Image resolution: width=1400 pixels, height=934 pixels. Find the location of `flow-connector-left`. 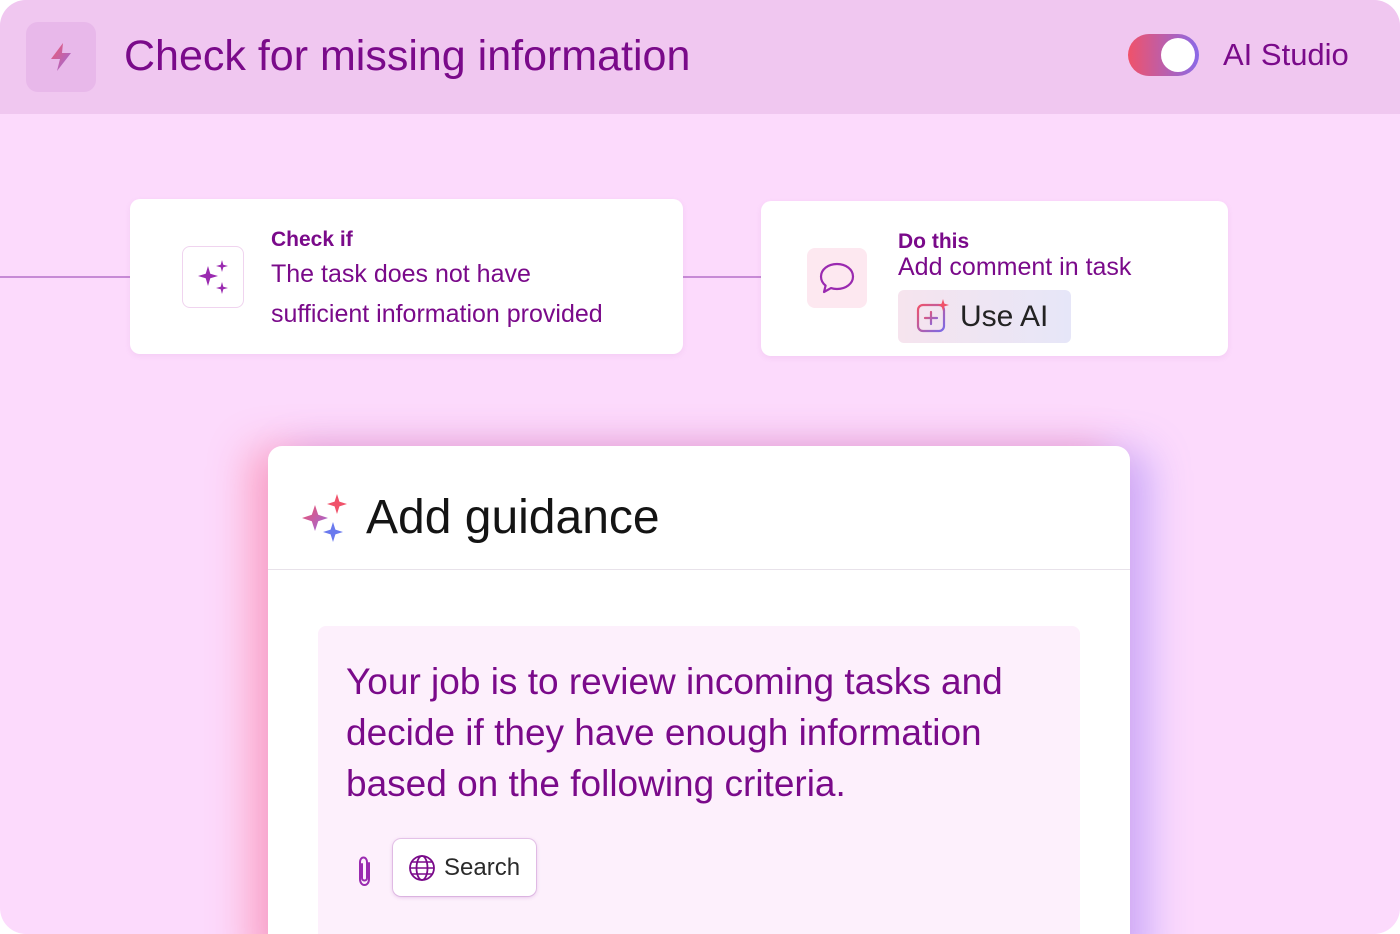

flow-connector-left is located at coordinates (65, 277).